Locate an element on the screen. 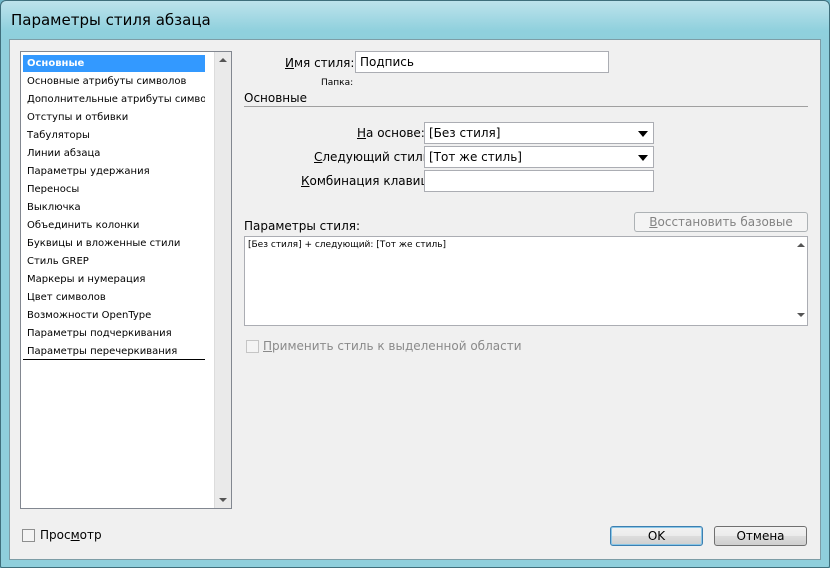 The height and width of the screenshot is (568, 830). section-divider is located at coordinates (526, 106).